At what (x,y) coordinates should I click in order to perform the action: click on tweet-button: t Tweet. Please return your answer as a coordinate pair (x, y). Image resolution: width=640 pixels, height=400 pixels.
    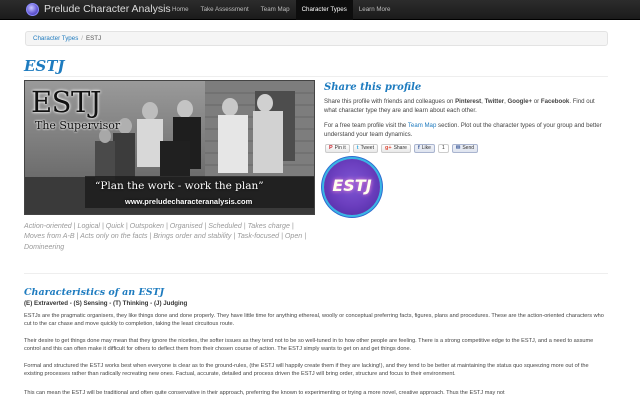
    Looking at the image, I should click on (365, 148).